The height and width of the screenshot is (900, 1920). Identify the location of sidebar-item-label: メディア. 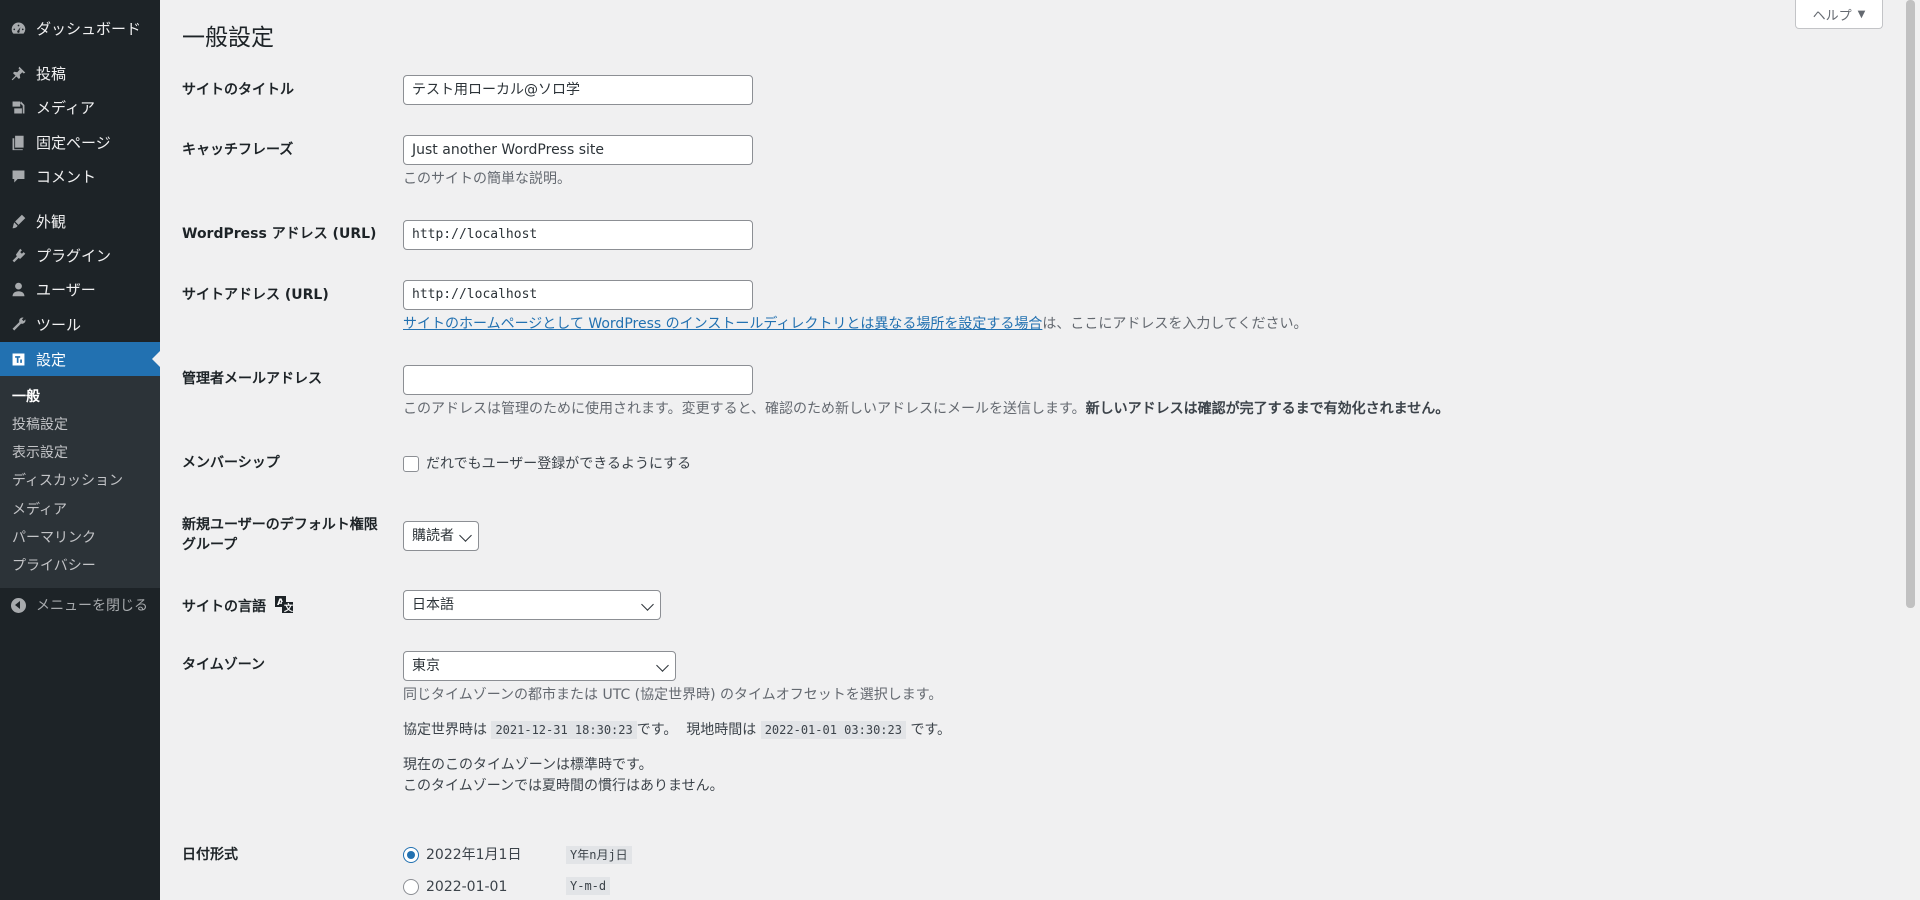
(65, 107).